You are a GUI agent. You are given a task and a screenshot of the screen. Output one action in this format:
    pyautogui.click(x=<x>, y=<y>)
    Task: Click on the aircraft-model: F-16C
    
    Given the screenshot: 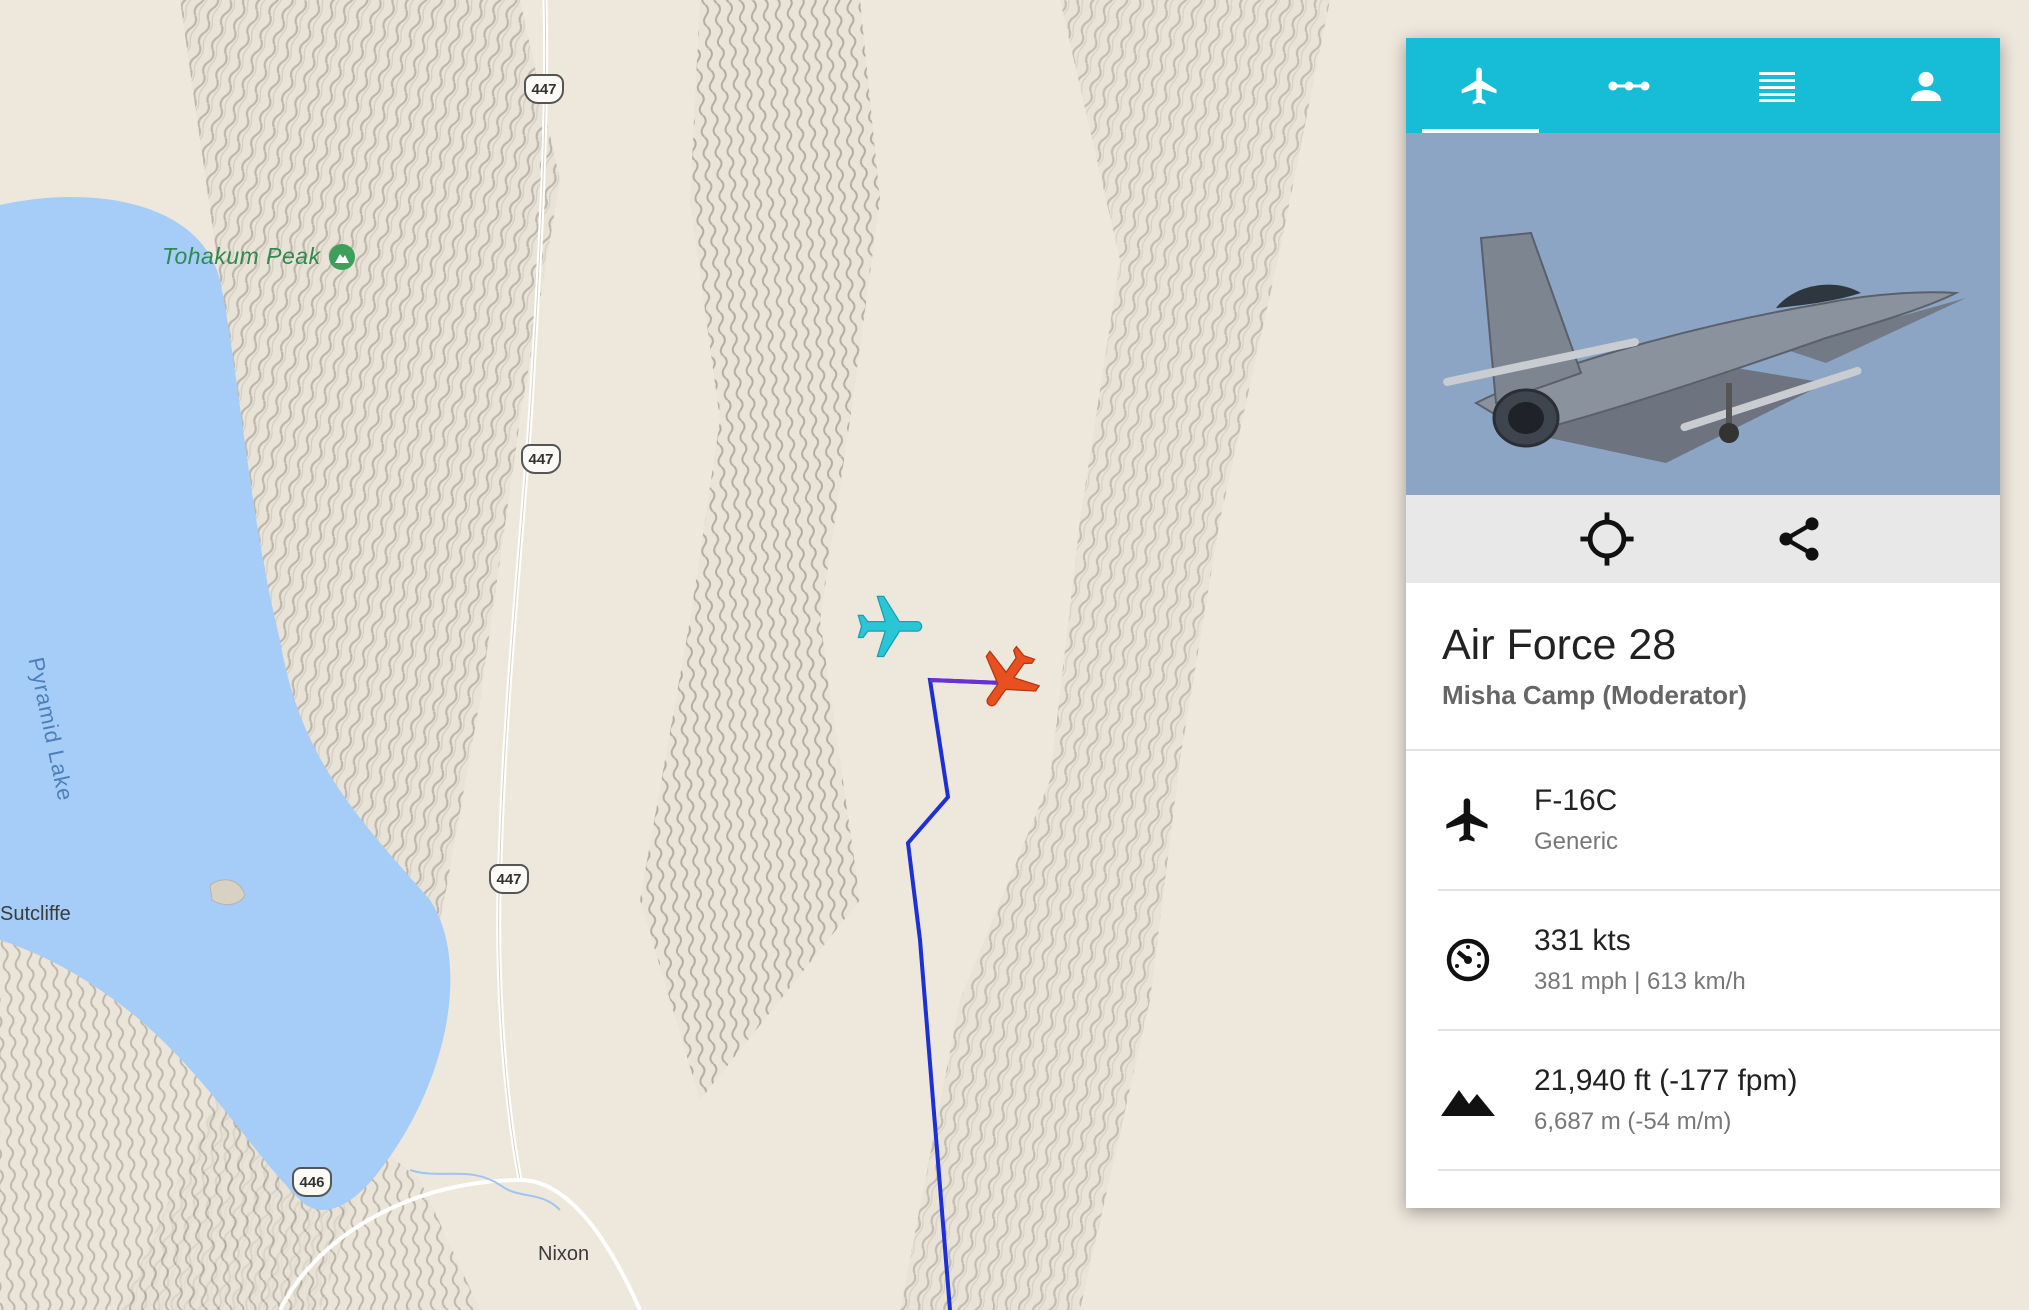 What is the action you would take?
    pyautogui.click(x=1576, y=800)
    